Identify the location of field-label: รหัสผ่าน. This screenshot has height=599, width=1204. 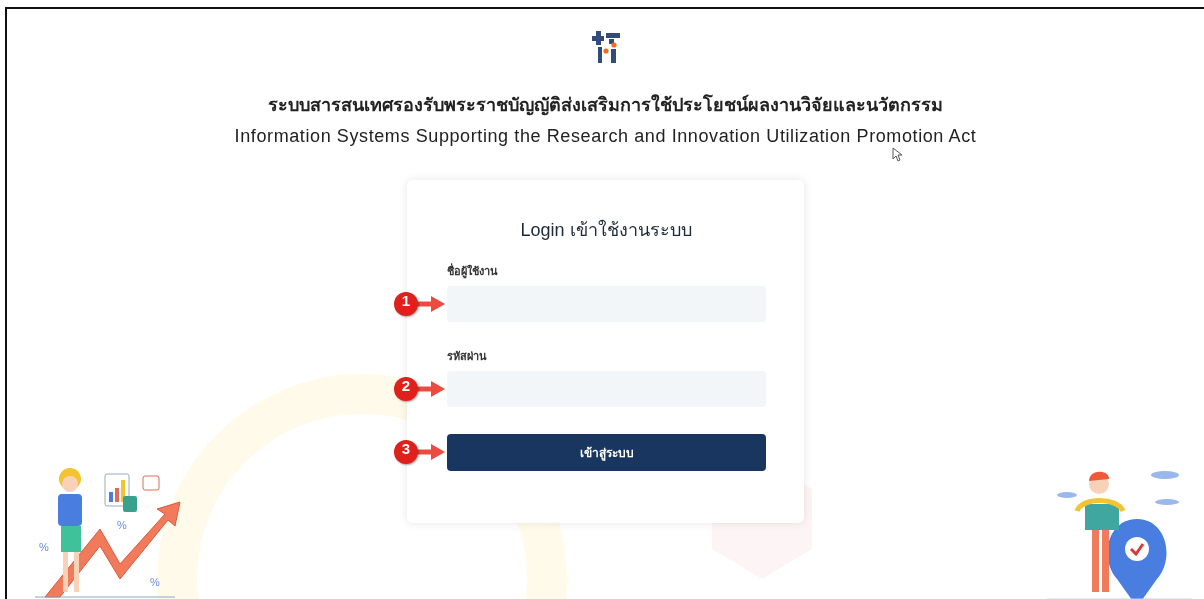
(467, 356).